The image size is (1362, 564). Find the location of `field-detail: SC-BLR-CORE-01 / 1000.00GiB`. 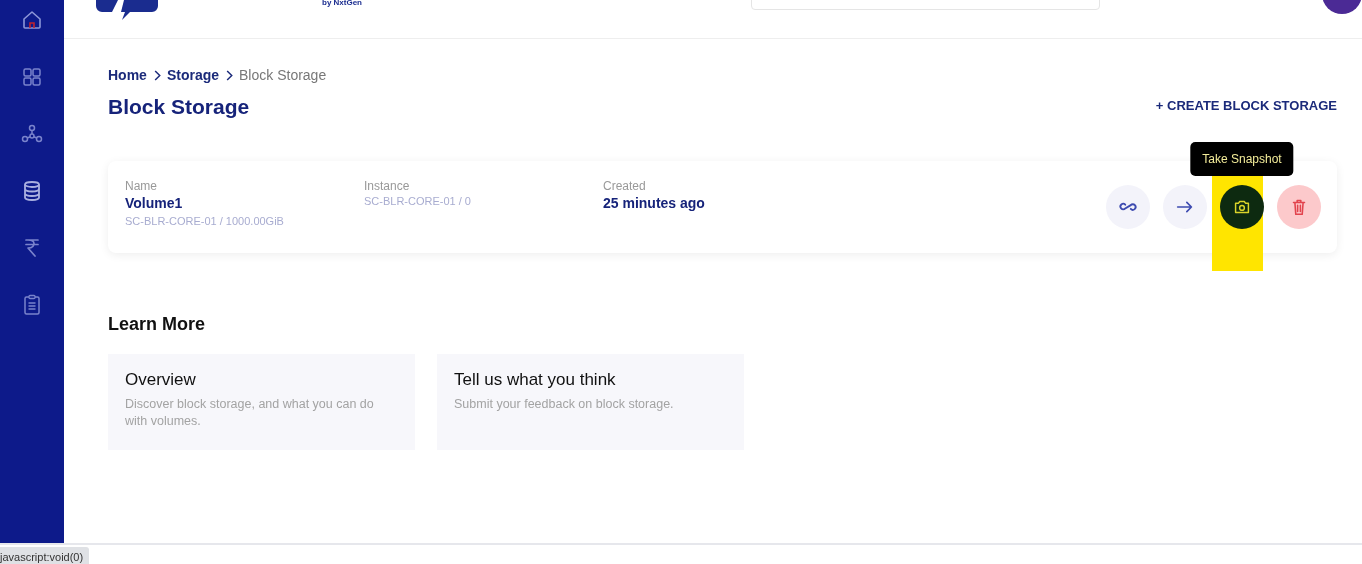

field-detail: SC-BLR-CORE-01 / 1000.00GiB is located at coordinates (205, 222).